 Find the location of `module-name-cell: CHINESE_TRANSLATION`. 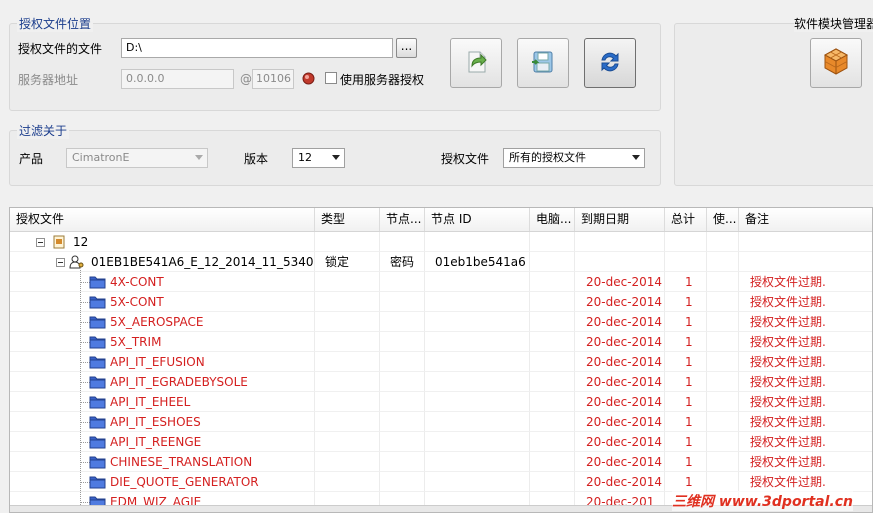

module-name-cell: CHINESE_TRANSLATION is located at coordinates (162, 462).